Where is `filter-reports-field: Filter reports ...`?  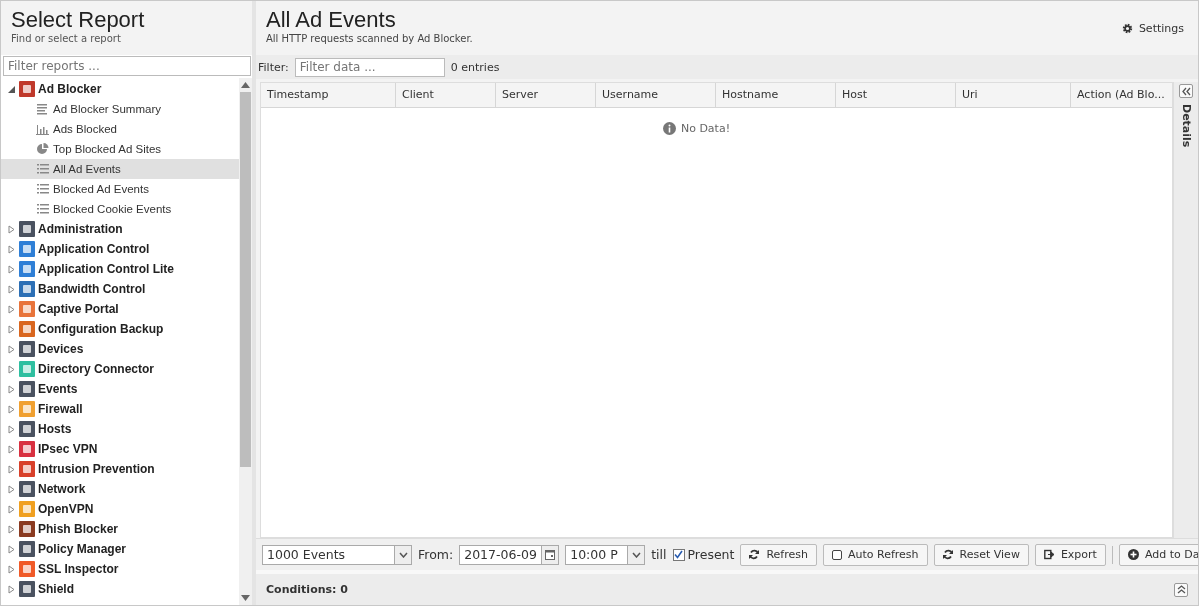 filter-reports-field: Filter reports ... is located at coordinates (127, 66).